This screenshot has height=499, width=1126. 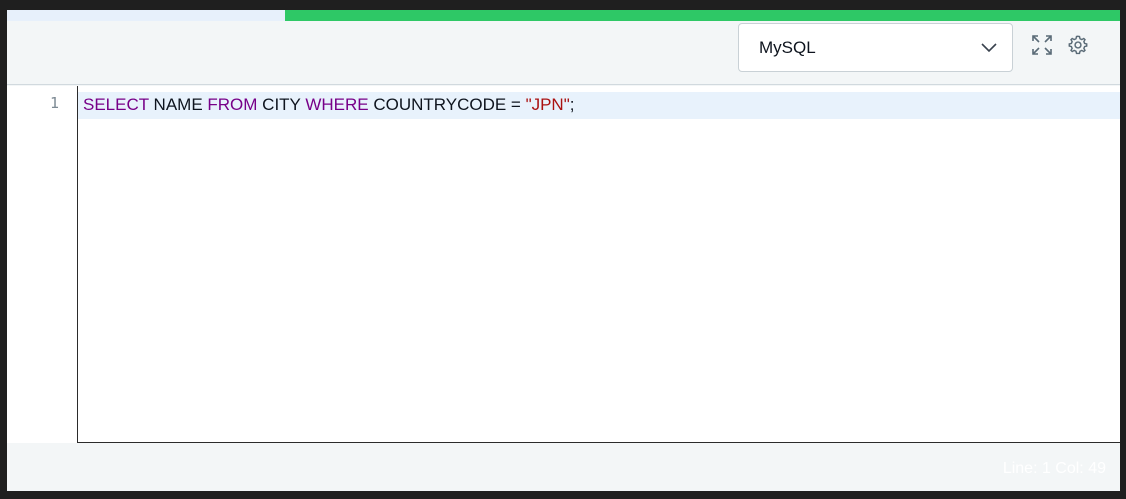 What do you see at coordinates (447, 104) in the screenshot?
I see `sql-identifier: COUNTRYCODE =` at bounding box center [447, 104].